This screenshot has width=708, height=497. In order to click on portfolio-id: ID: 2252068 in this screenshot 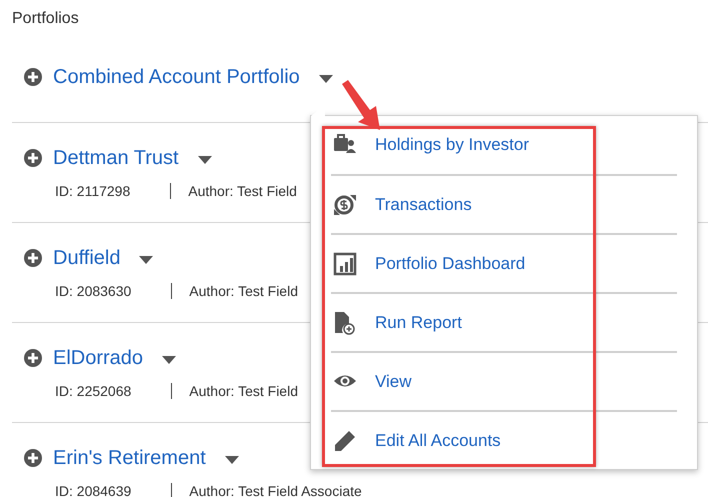, I will do `click(93, 391)`.